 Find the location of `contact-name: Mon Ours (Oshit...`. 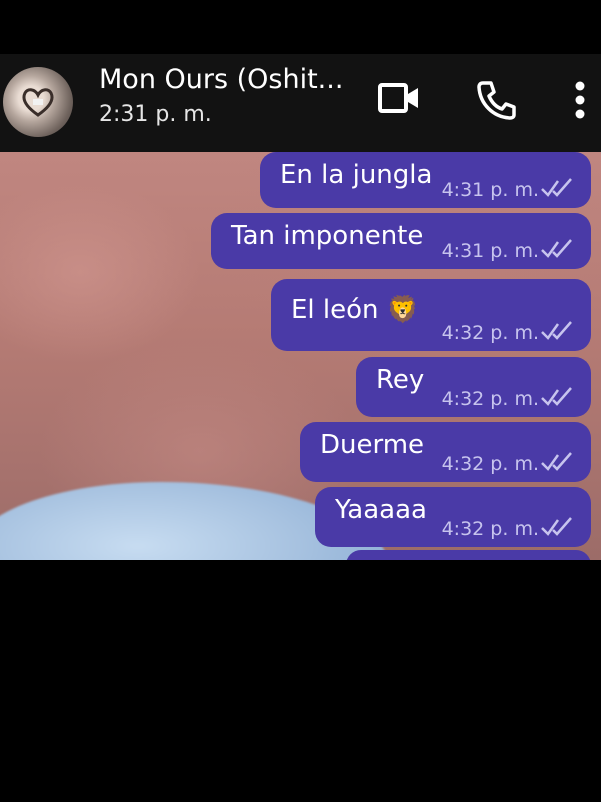

contact-name: Mon Ours (Oshit... is located at coordinates (221, 79).